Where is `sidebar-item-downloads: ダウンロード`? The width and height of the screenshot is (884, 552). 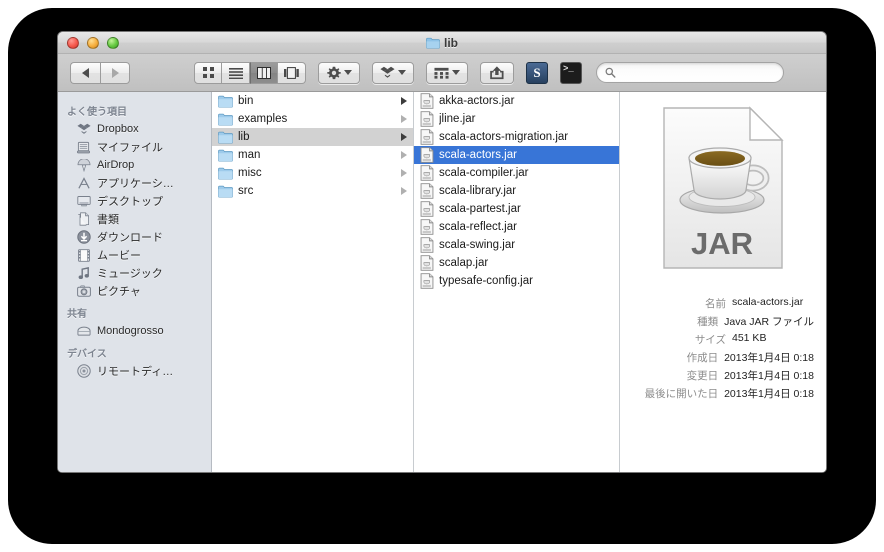
sidebar-item-downloads: ダウンロード is located at coordinates (134, 237).